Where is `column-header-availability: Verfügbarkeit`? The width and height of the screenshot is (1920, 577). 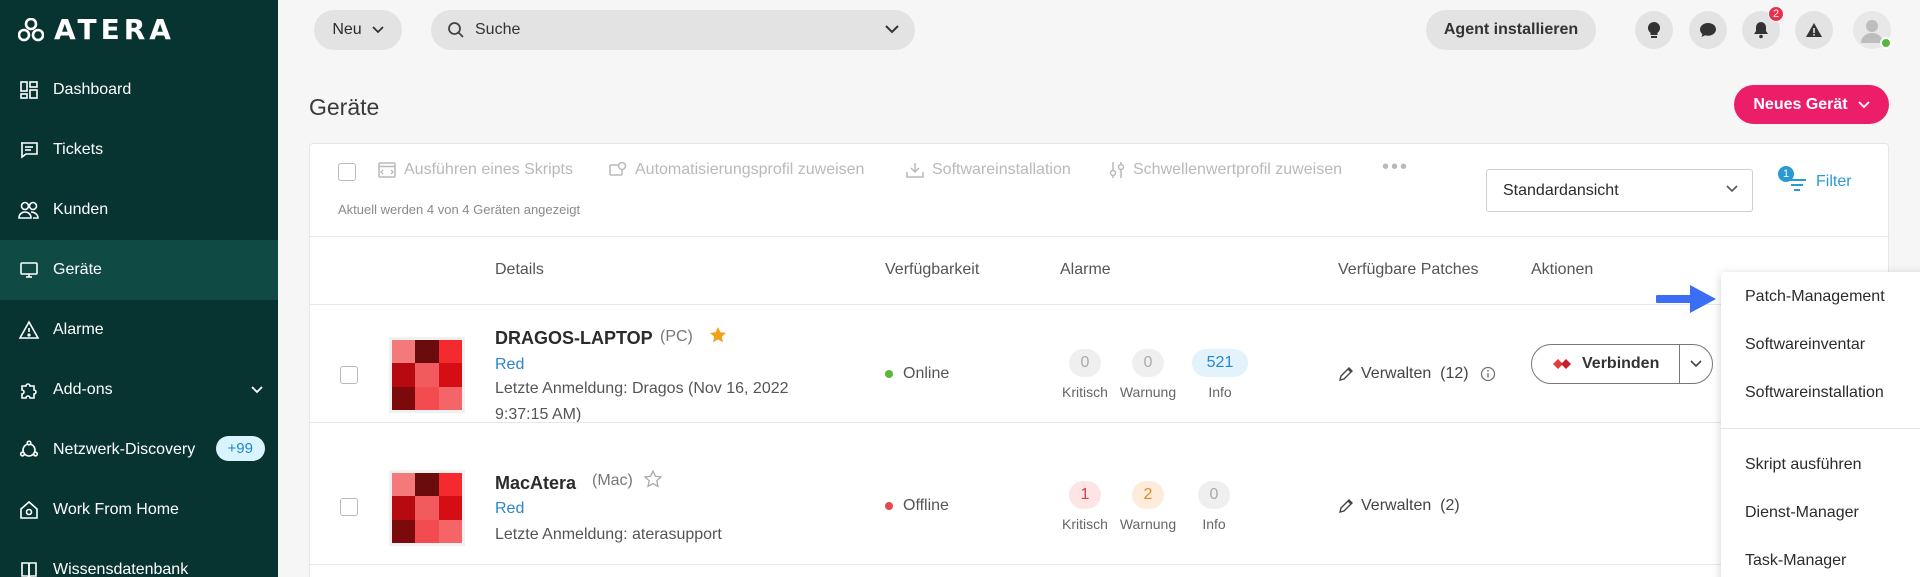 column-header-availability: Verfügbarkeit is located at coordinates (932, 270).